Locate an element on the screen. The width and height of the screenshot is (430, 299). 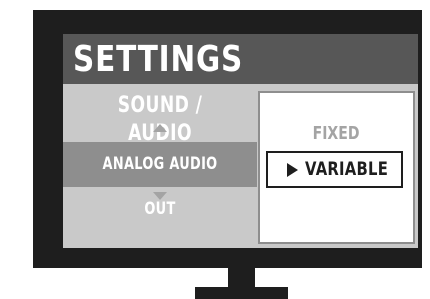
menu-category: SOUND / AUDIO is located at coordinates (160, 120).